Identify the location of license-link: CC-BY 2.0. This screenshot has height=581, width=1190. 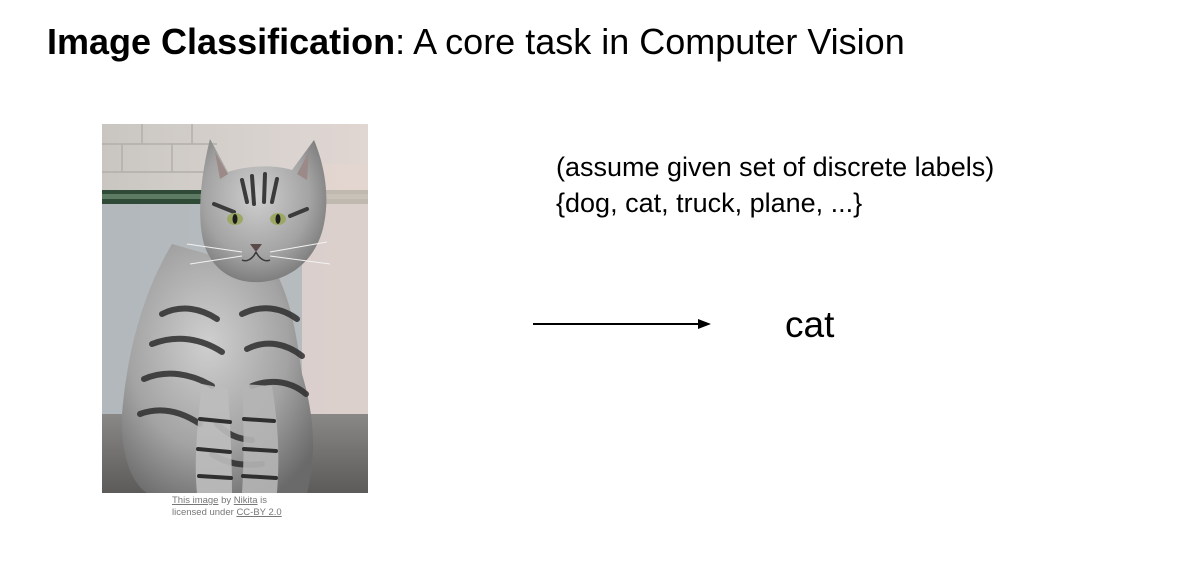
(258, 512).